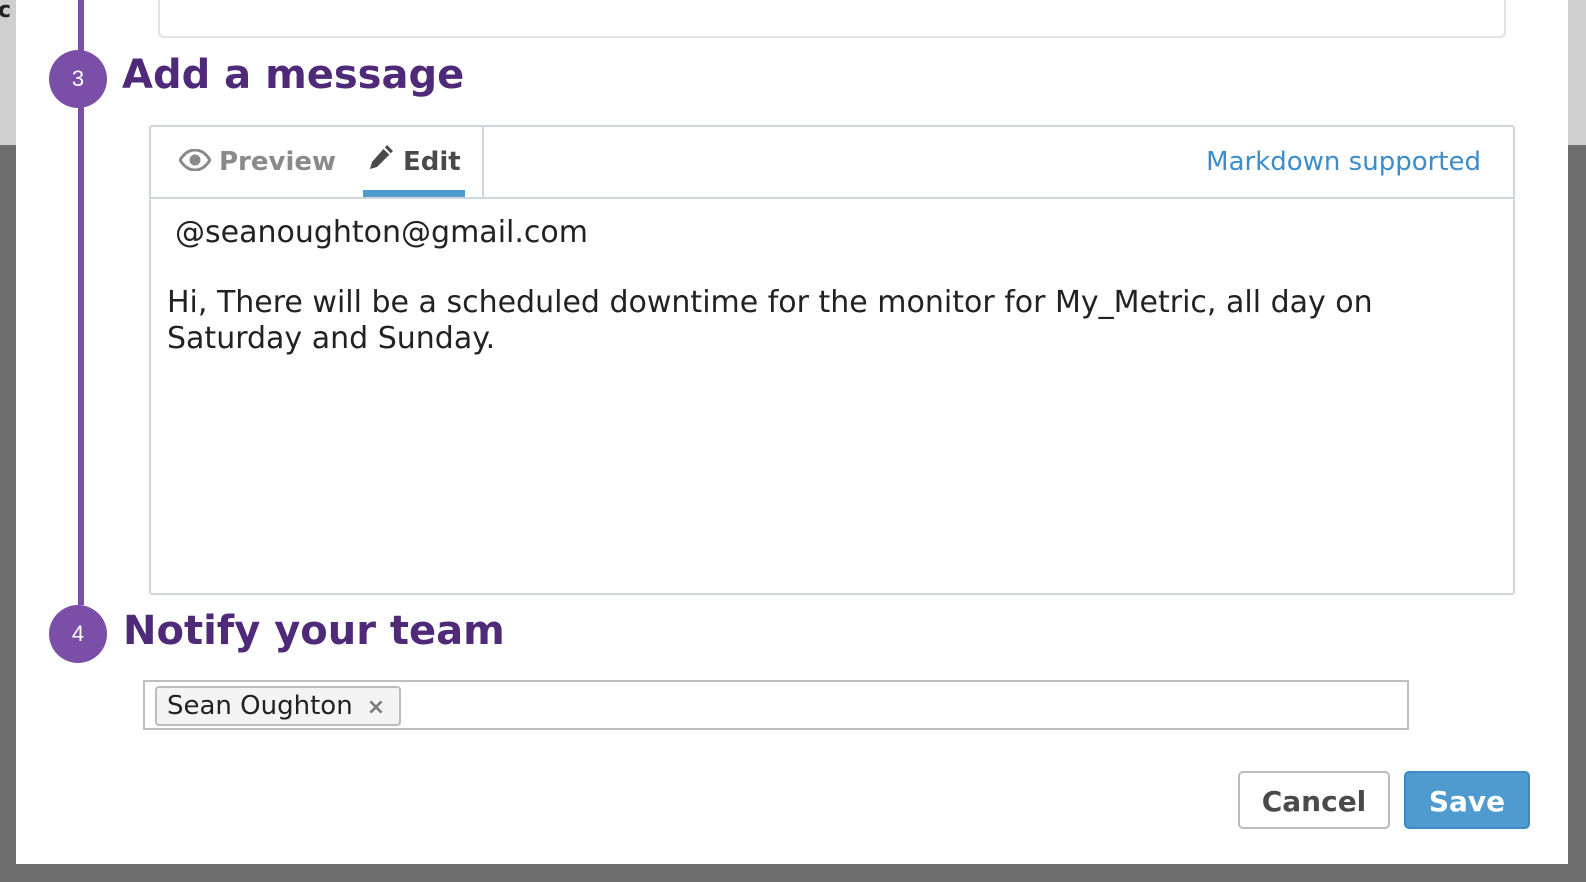 This screenshot has width=1586, height=882. I want to click on recipient-chip-name: Sean Oughton, so click(260, 706).